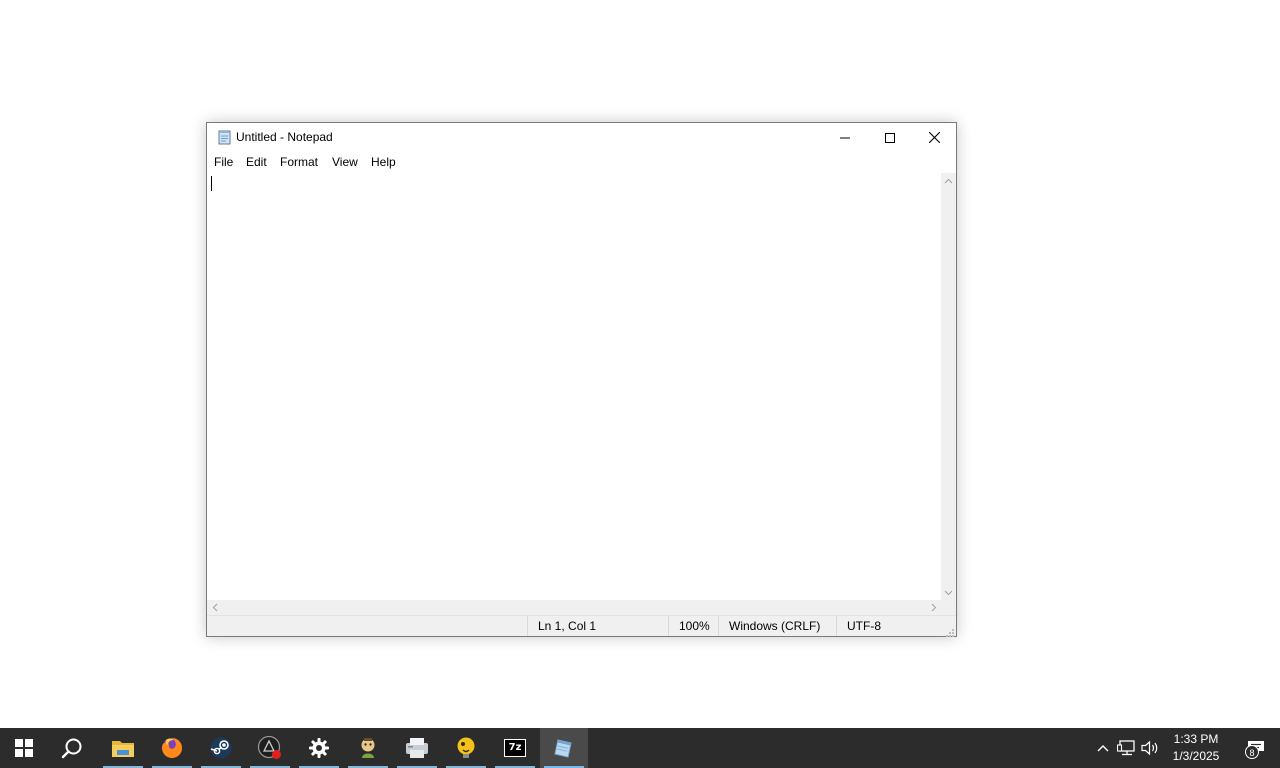 The height and width of the screenshot is (768, 1280). I want to click on window-title: Untitled - Notepad, so click(284, 137).